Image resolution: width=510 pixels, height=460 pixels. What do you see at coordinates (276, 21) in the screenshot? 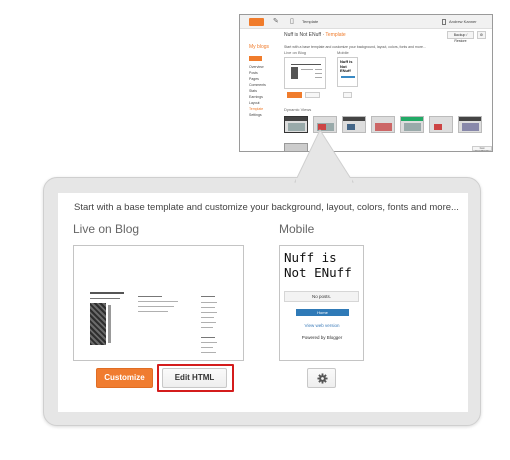
I see `pencil-icon: ✎` at bounding box center [276, 21].